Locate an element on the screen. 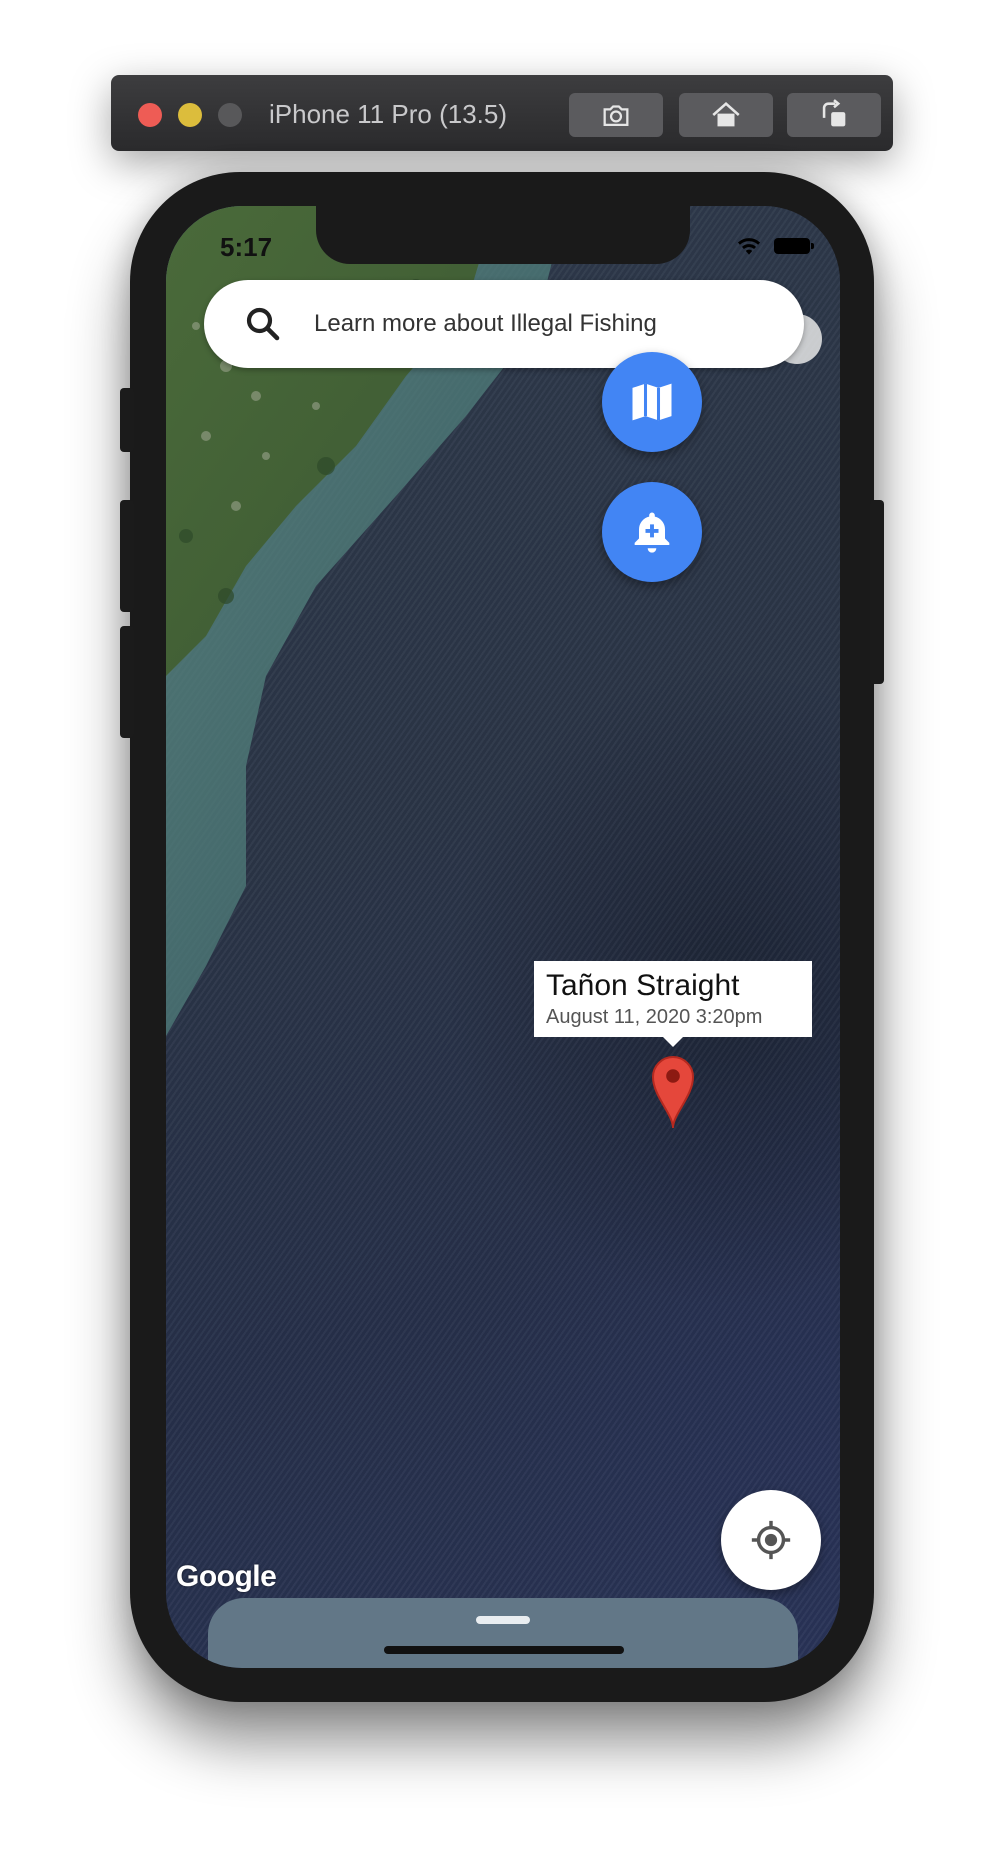  my-location-icon is located at coordinates (771, 1540).